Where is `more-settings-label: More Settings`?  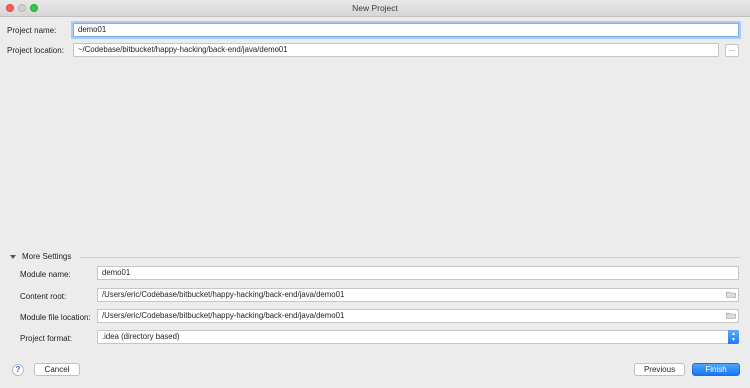 more-settings-label: More Settings is located at coordinates (47, 256).